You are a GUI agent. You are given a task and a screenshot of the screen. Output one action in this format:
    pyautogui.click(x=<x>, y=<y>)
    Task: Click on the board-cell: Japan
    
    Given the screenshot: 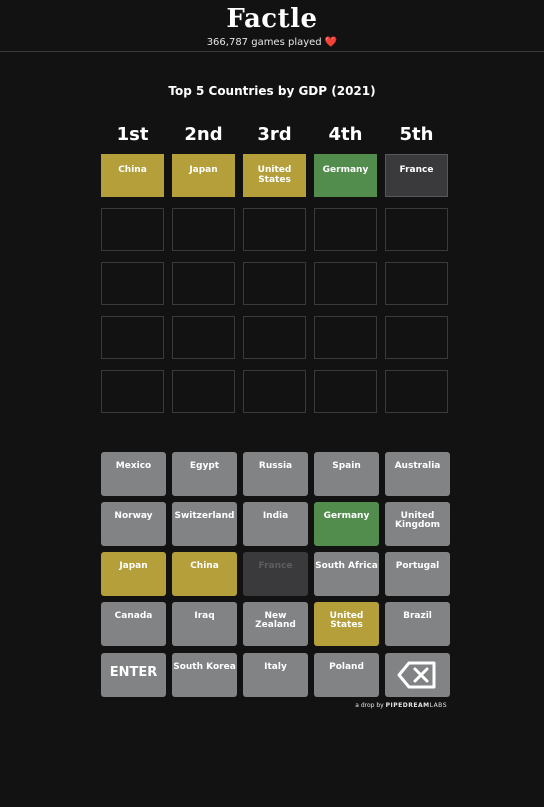 What is the action you would take?
    pyautogui.click(x=203, y=175)
    